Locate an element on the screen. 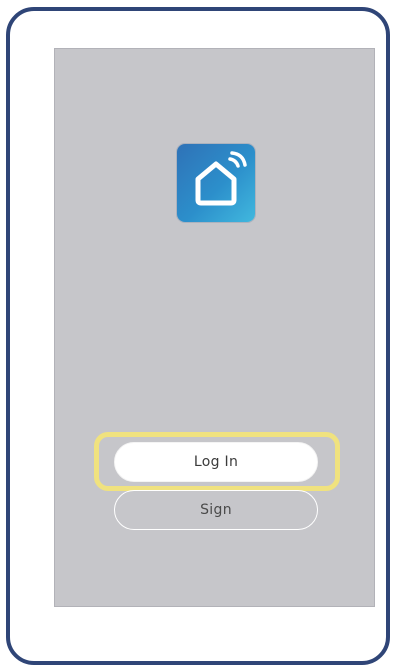  login-button: Log In is located at coordinates (216, 462).